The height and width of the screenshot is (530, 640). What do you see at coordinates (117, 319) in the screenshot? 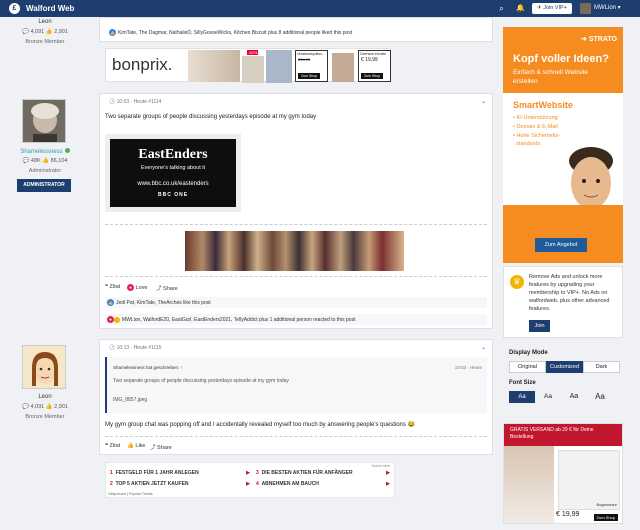
I see `laugh-reaction-icon` at bounding box center [117, 319].